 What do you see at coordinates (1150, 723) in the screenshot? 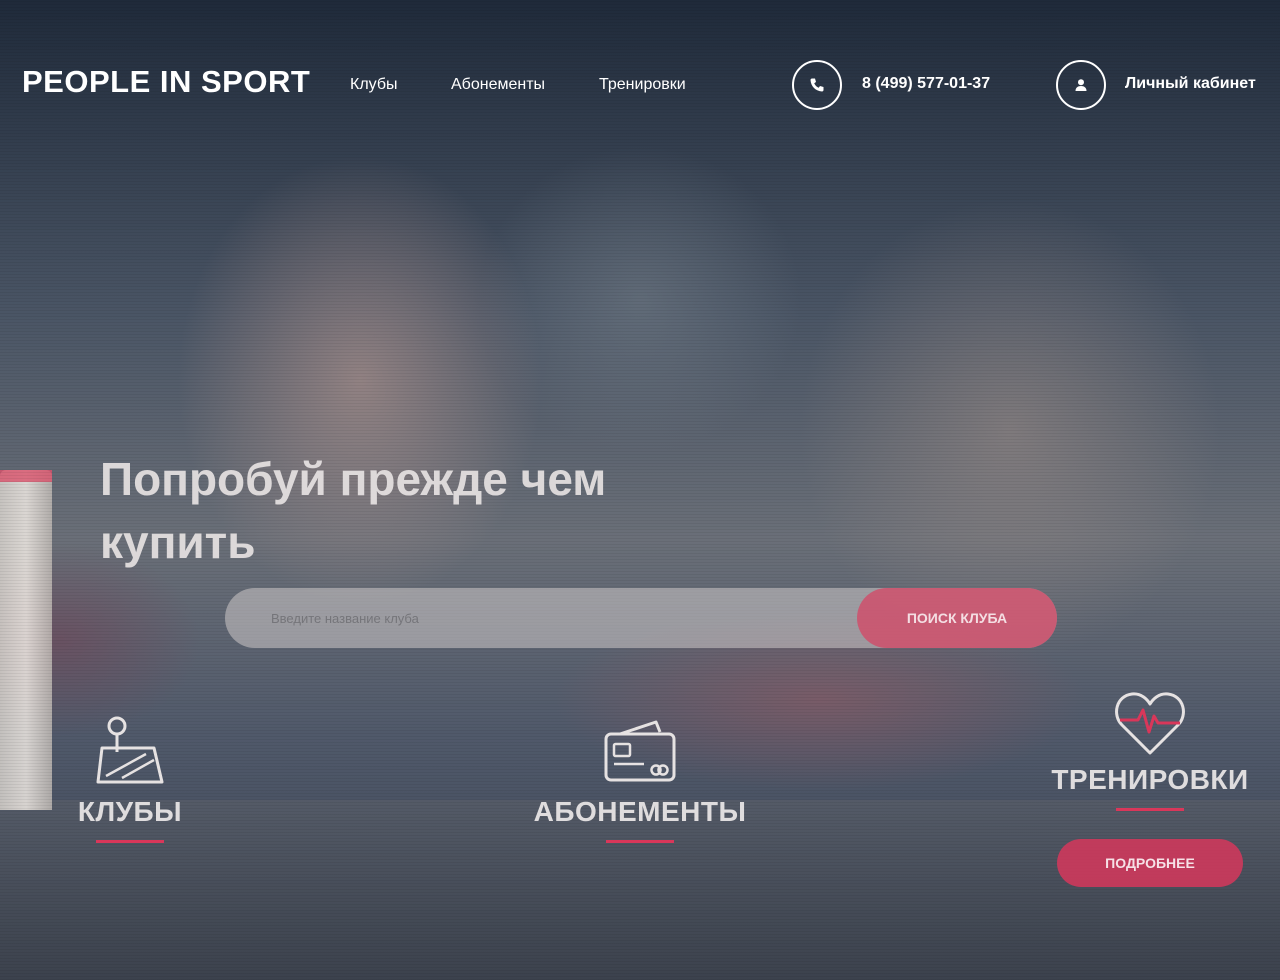
I see `heart-pulse-icon` at bounding box center [1150, 723].